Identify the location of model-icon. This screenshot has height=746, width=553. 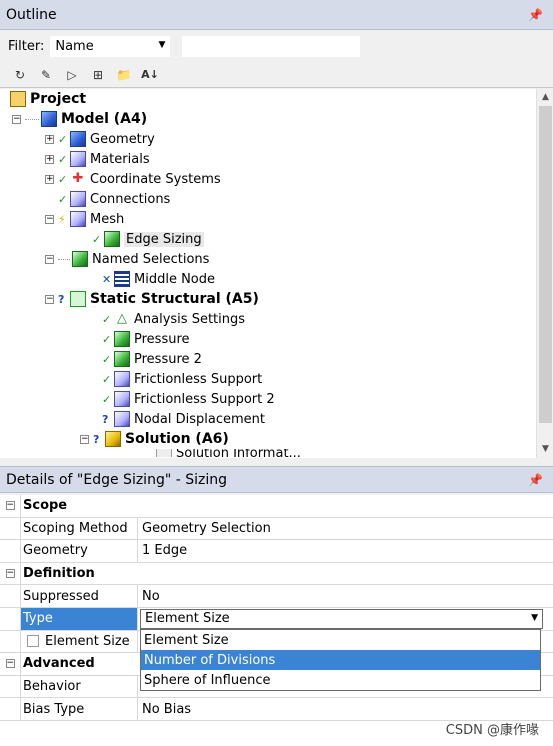
(49, 119).